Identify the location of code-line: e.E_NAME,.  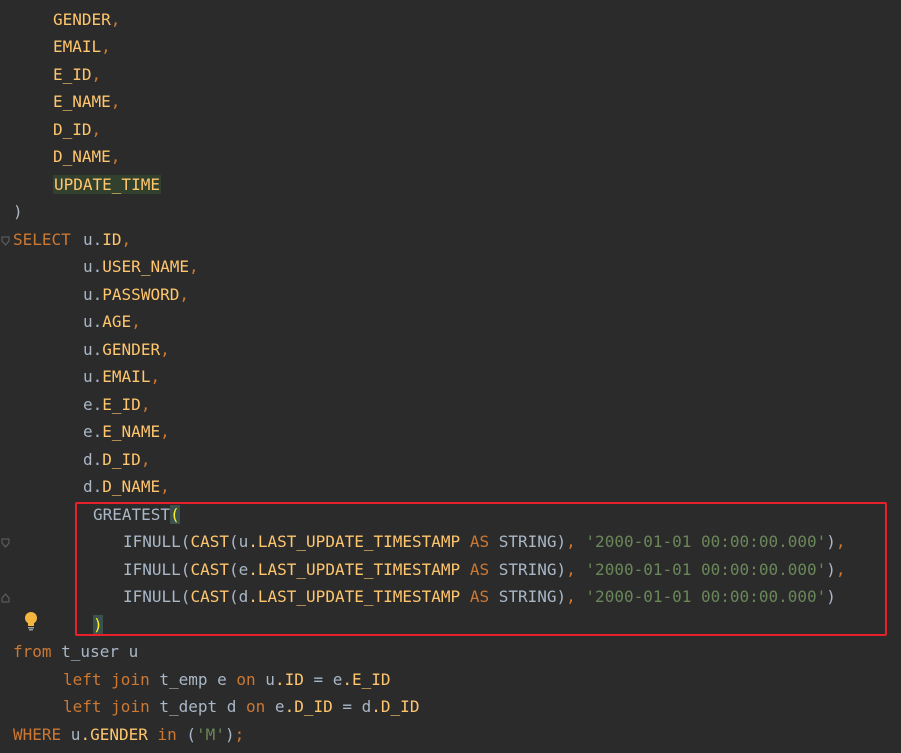
(126, 431).